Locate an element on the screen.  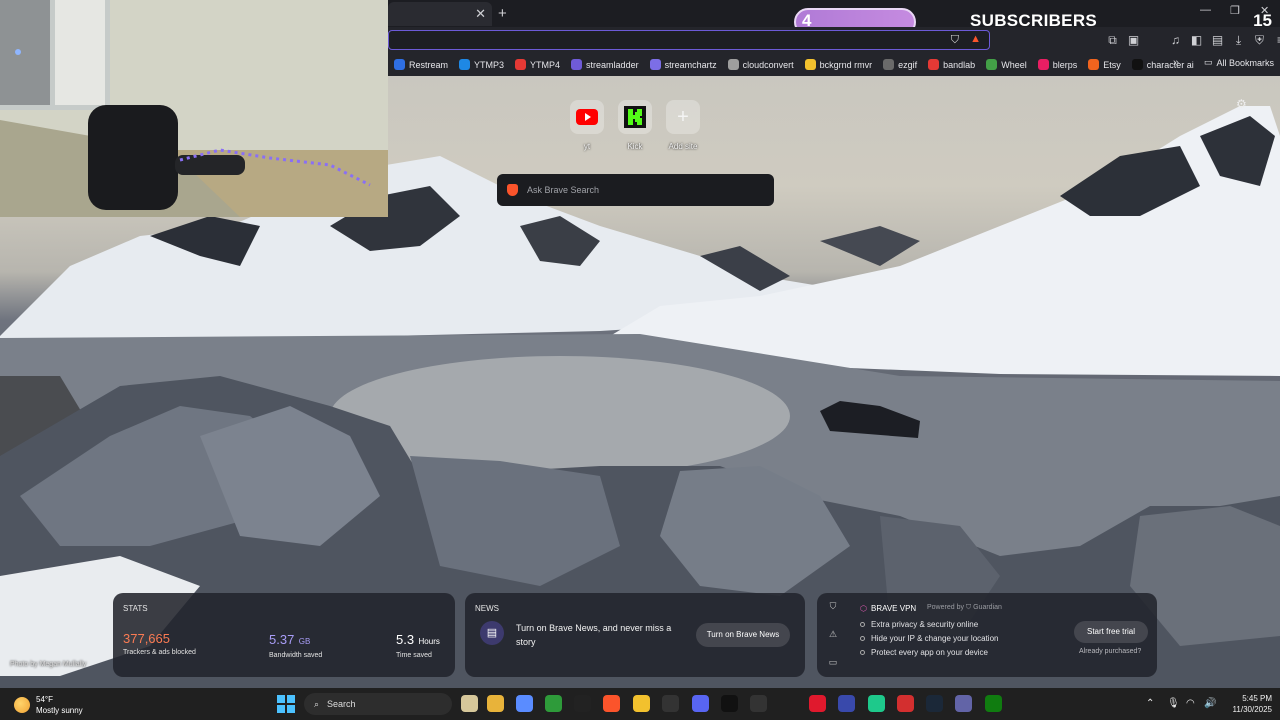
teams-icon is located at coordinates (963, 703).